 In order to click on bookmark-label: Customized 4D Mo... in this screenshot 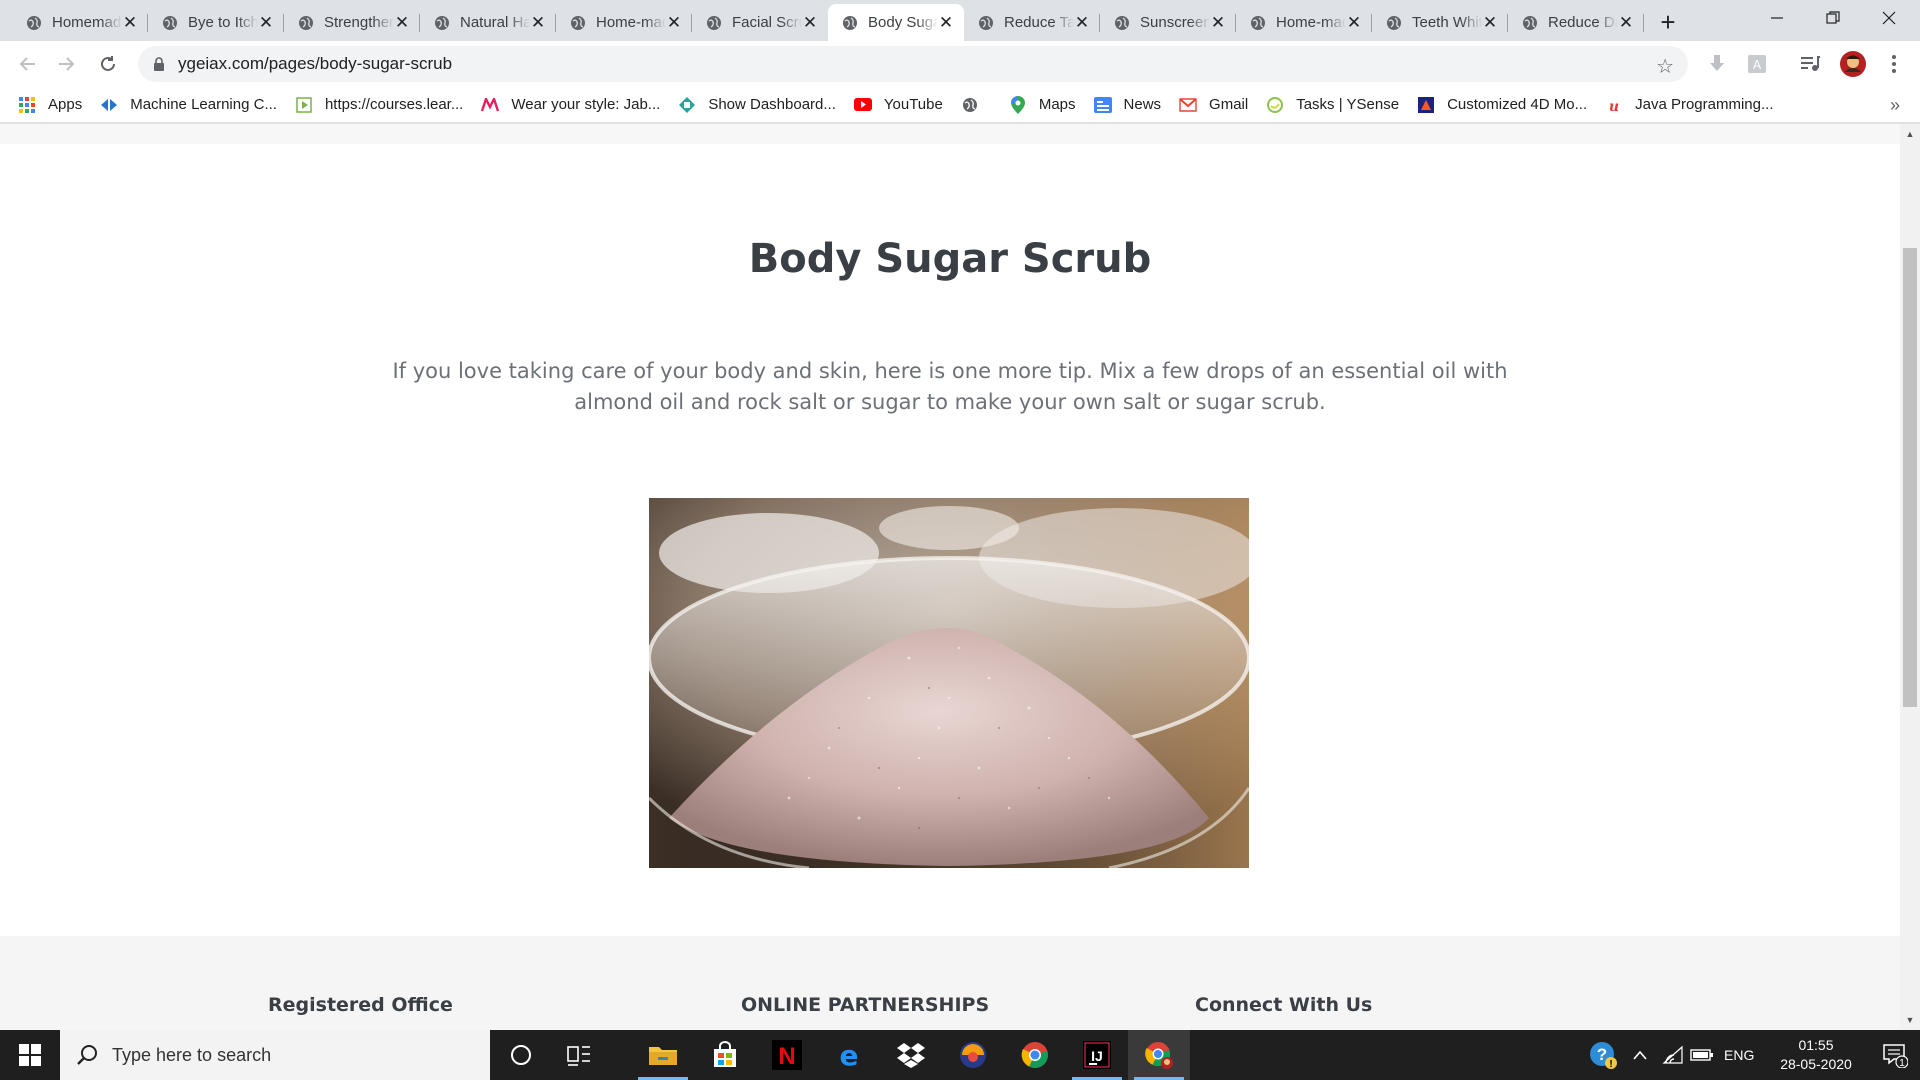, I will do `click(1517, 104)`.